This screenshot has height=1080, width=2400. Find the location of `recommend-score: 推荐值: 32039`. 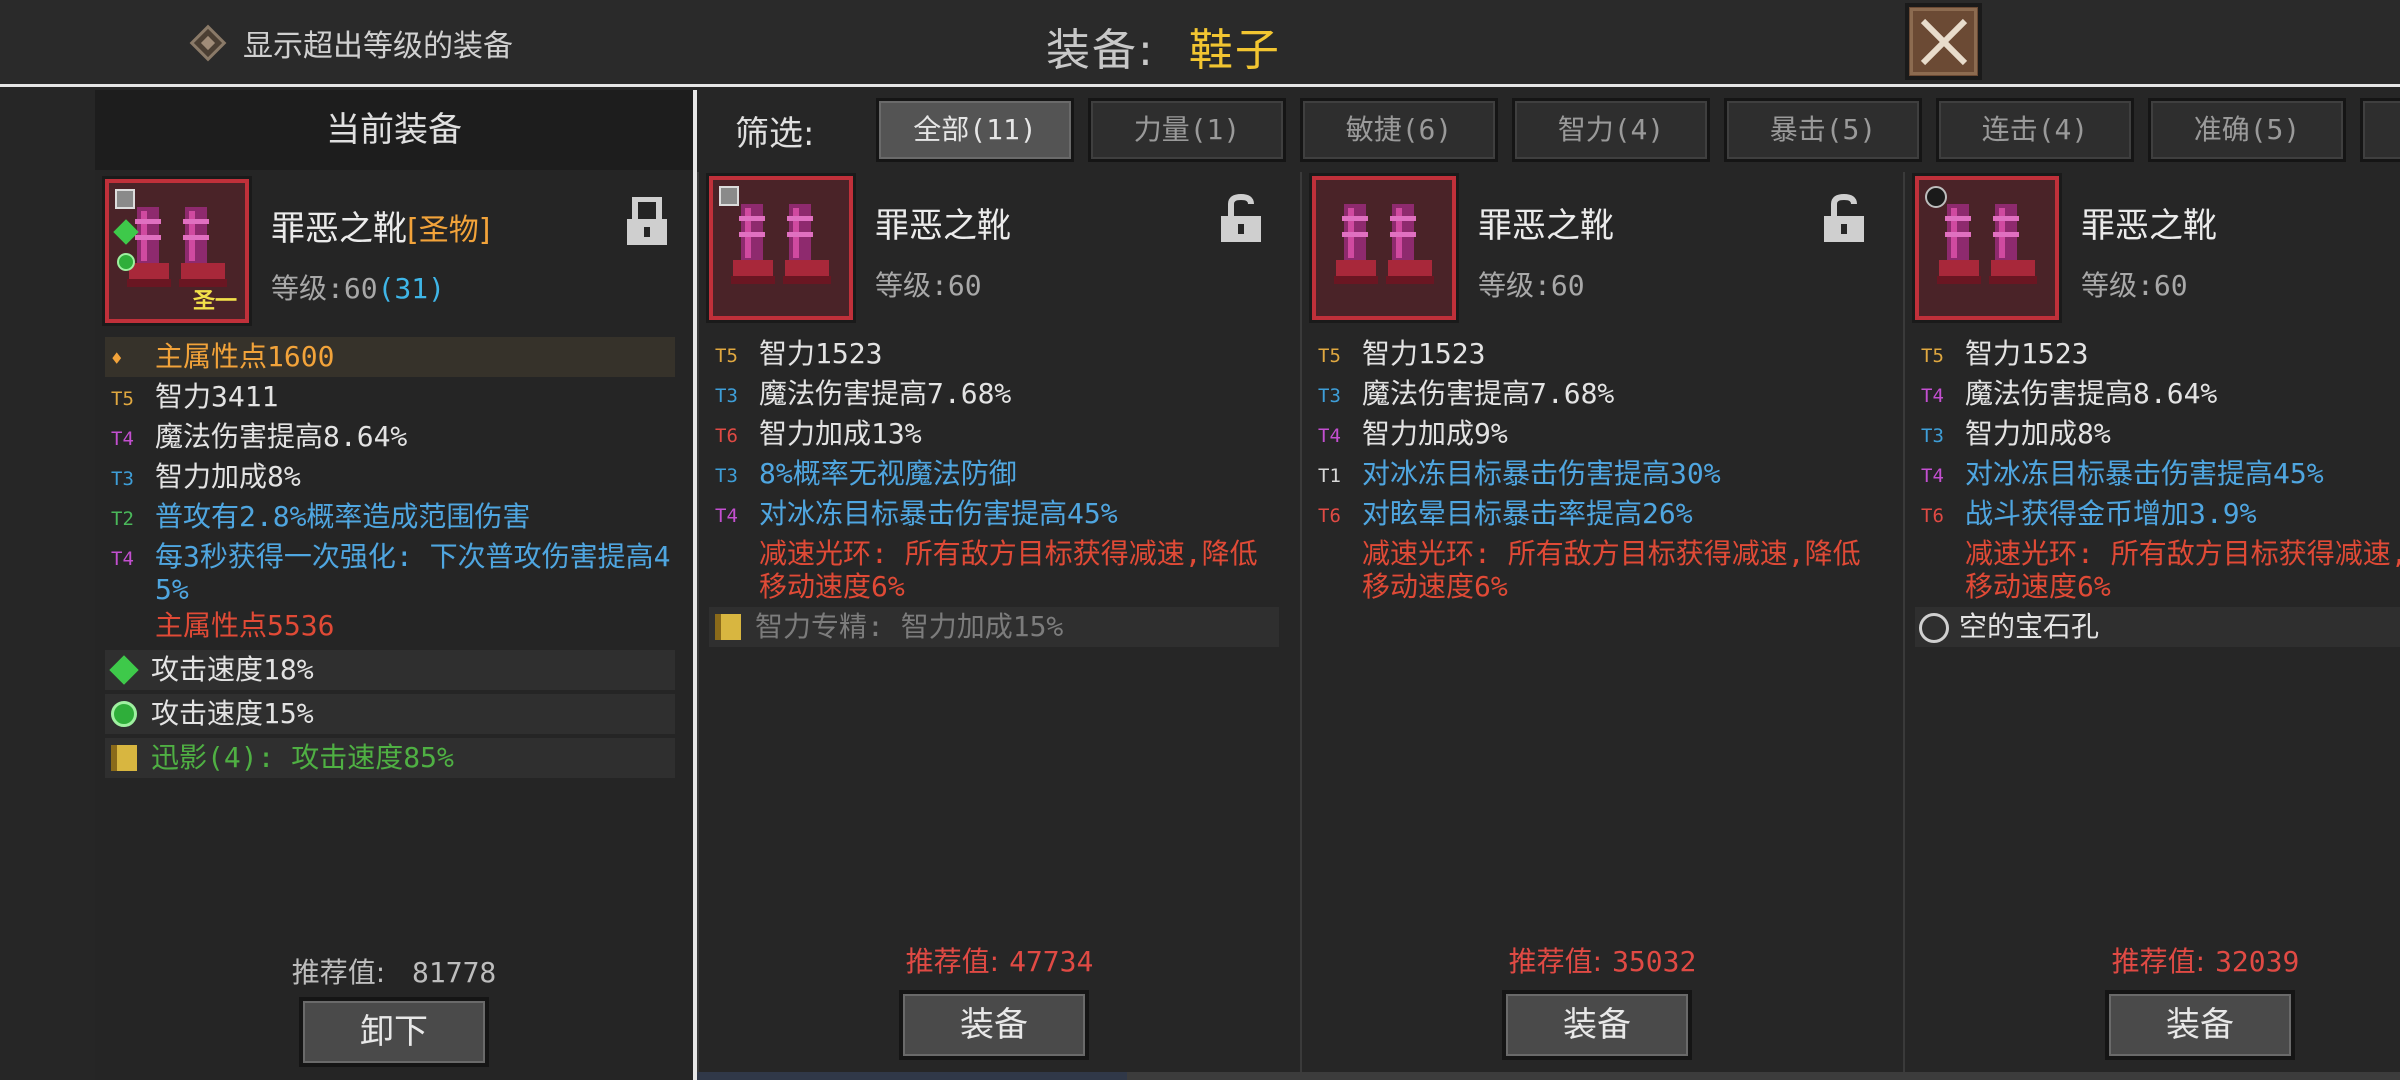

recommend-score: 推荐值: 32039 is located at coordinates (2152, 960).